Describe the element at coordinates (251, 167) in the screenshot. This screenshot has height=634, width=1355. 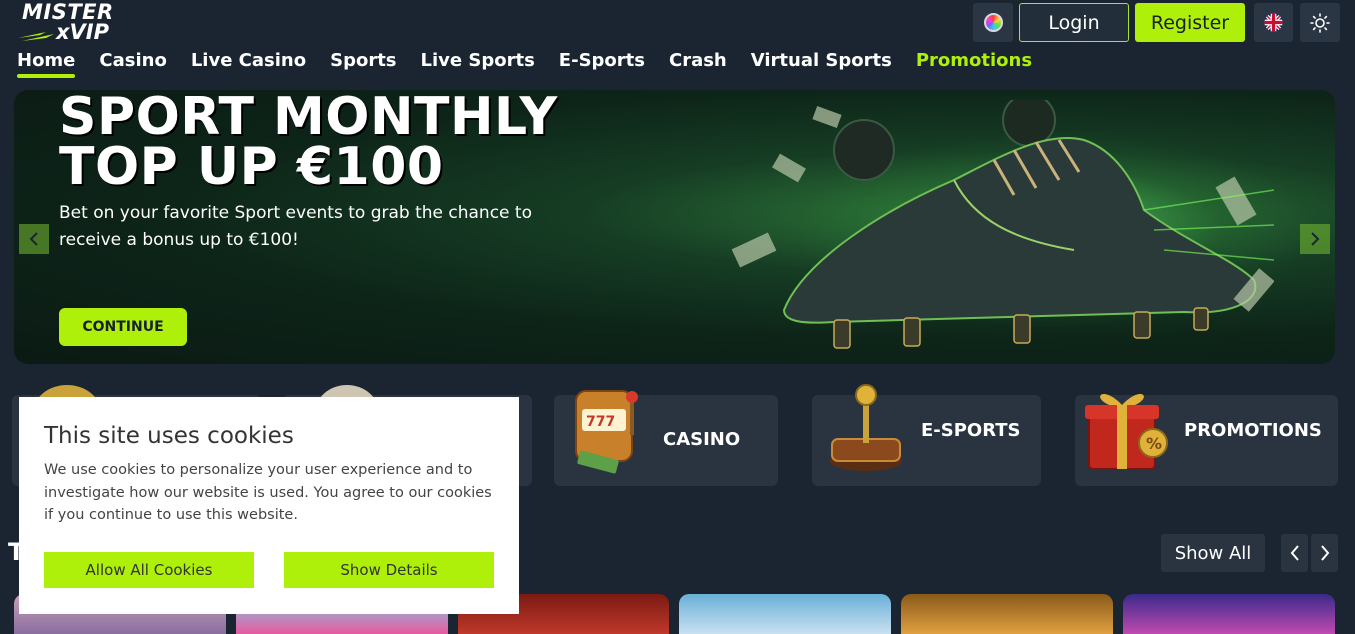
I see `banner-title-line2: TOP UP €100` at that location.